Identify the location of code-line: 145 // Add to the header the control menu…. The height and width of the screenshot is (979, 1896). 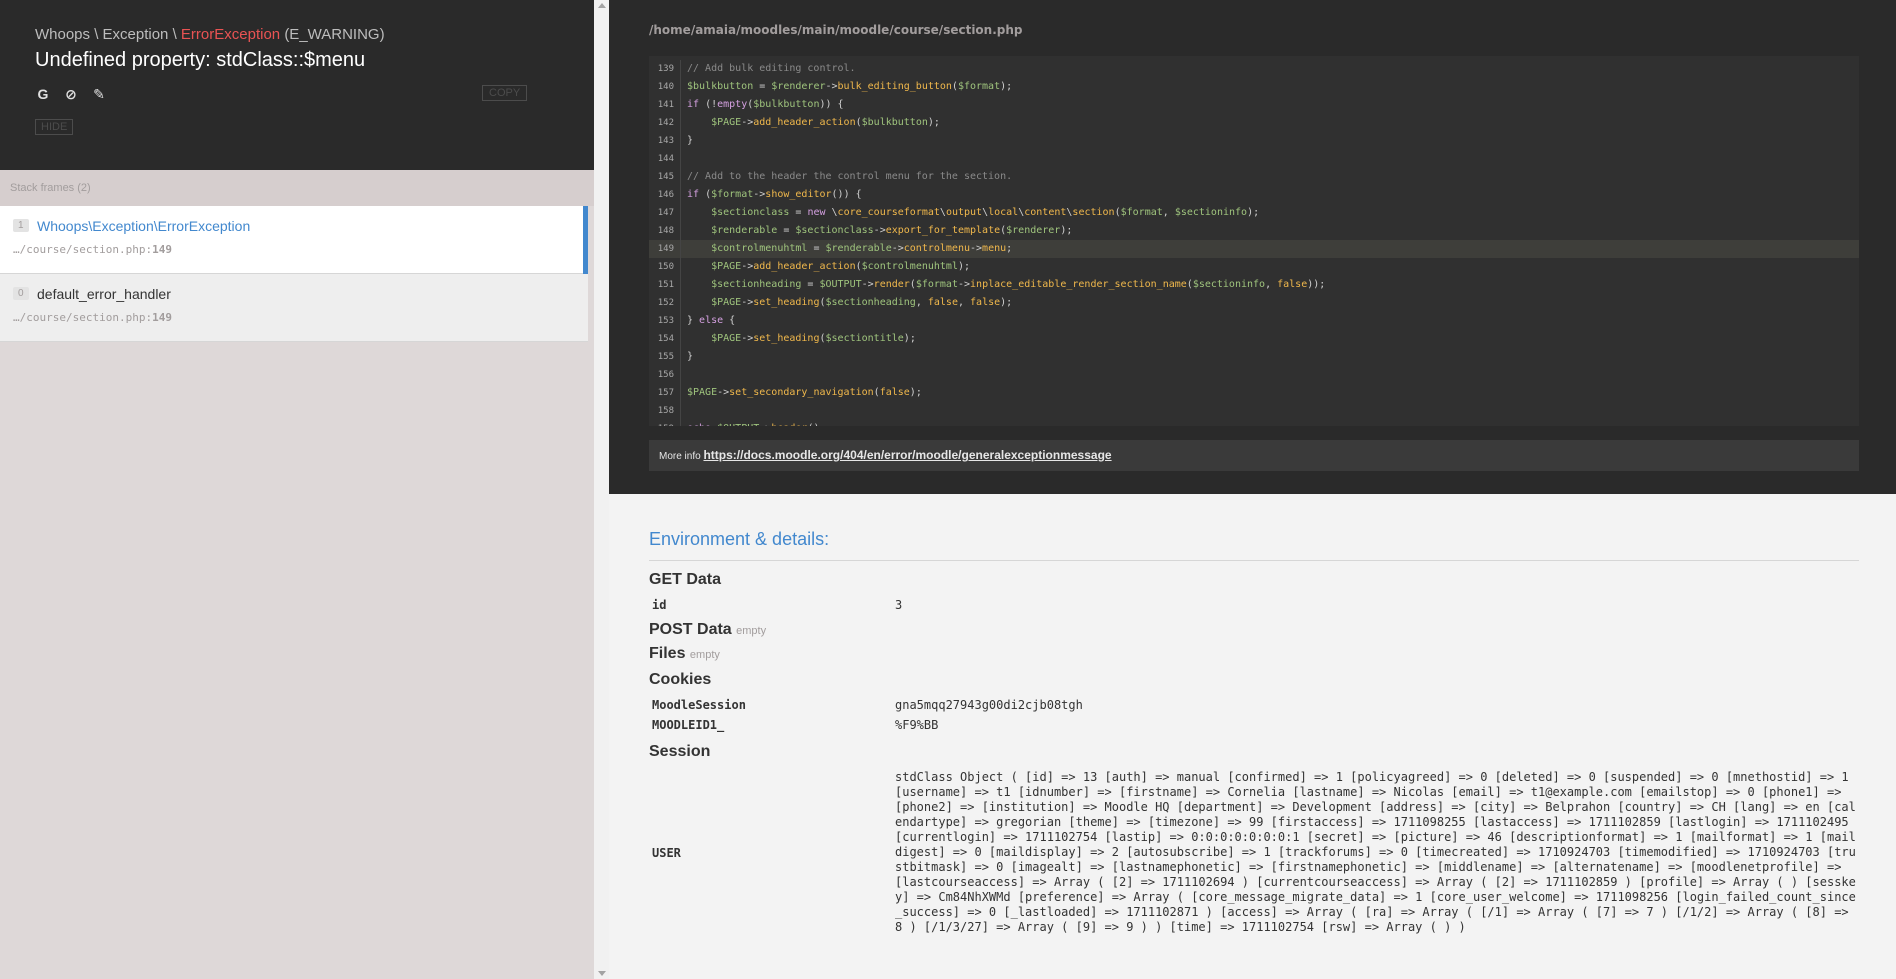
(1254, 177).